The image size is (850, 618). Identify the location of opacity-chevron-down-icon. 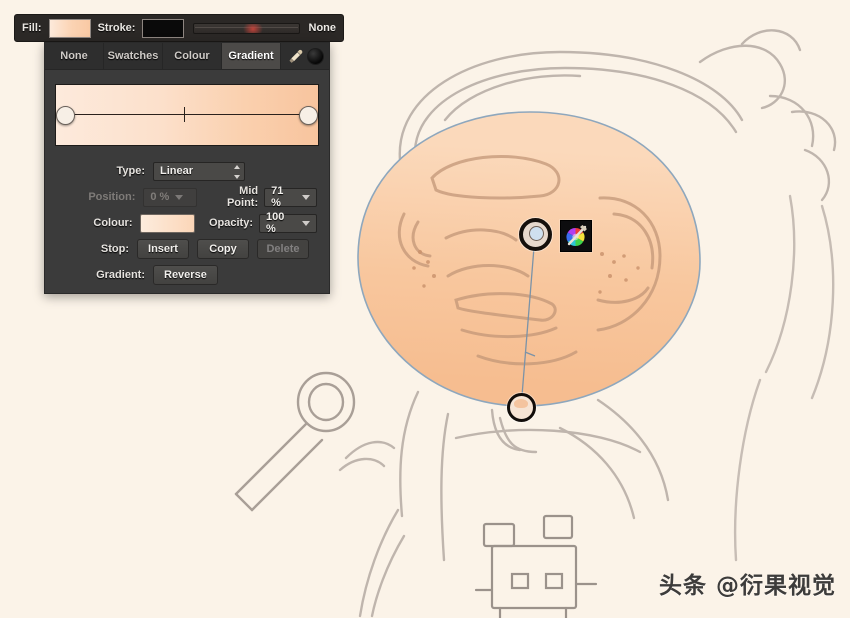
(306, 223).